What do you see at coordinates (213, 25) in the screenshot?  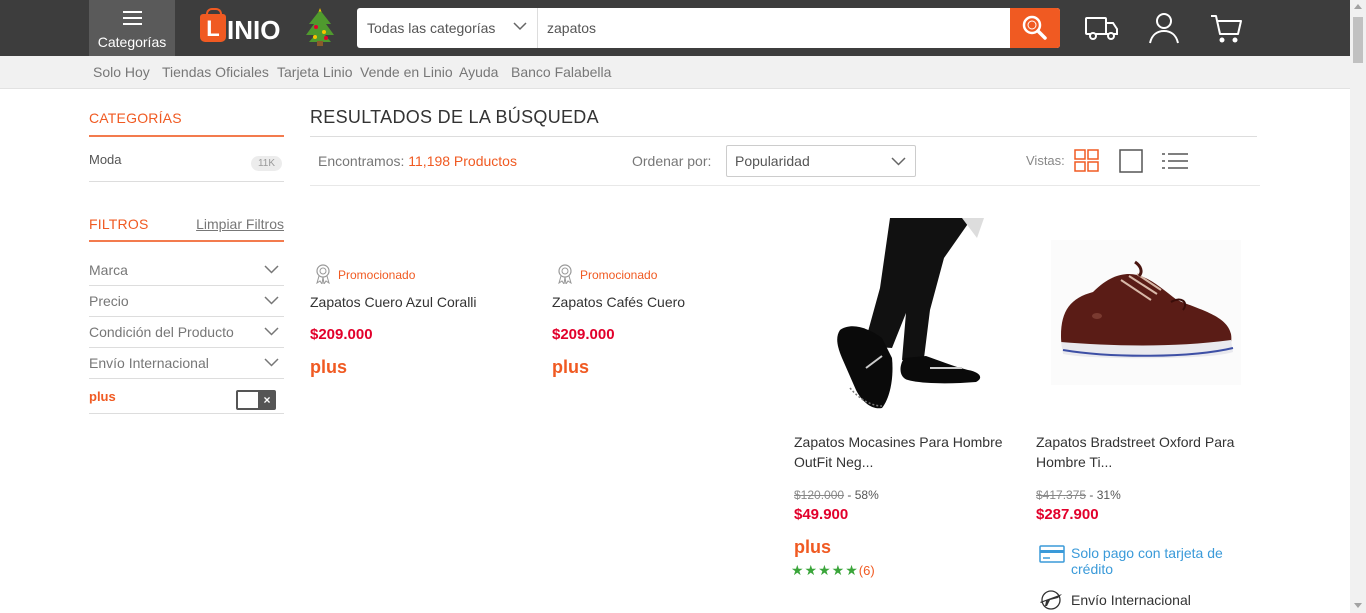 I see `logo-bag-icon: L` at bounding box center [213, 25].